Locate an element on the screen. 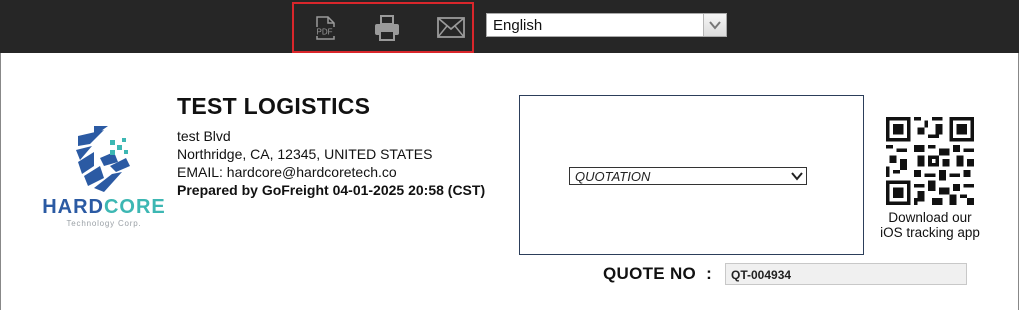  address-line-1: test Blvd is located at coordinates (204, 136).